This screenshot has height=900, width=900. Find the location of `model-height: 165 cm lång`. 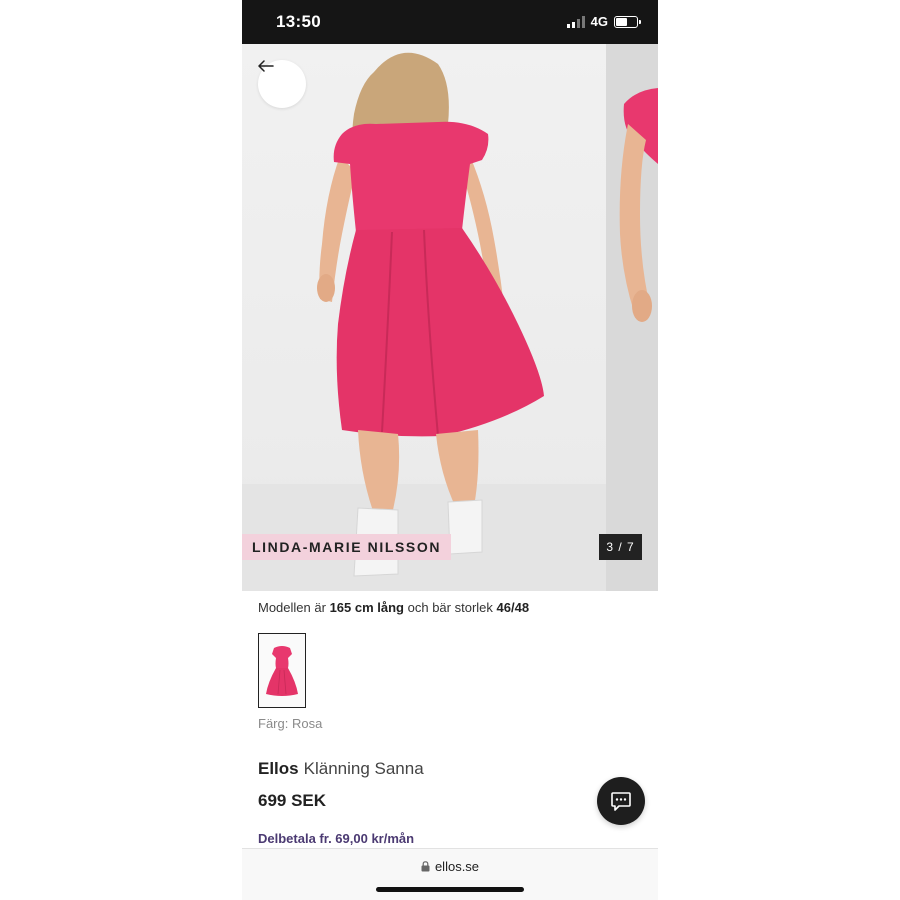

model-height: 165 cm lång is located at coordinates (366, 607).